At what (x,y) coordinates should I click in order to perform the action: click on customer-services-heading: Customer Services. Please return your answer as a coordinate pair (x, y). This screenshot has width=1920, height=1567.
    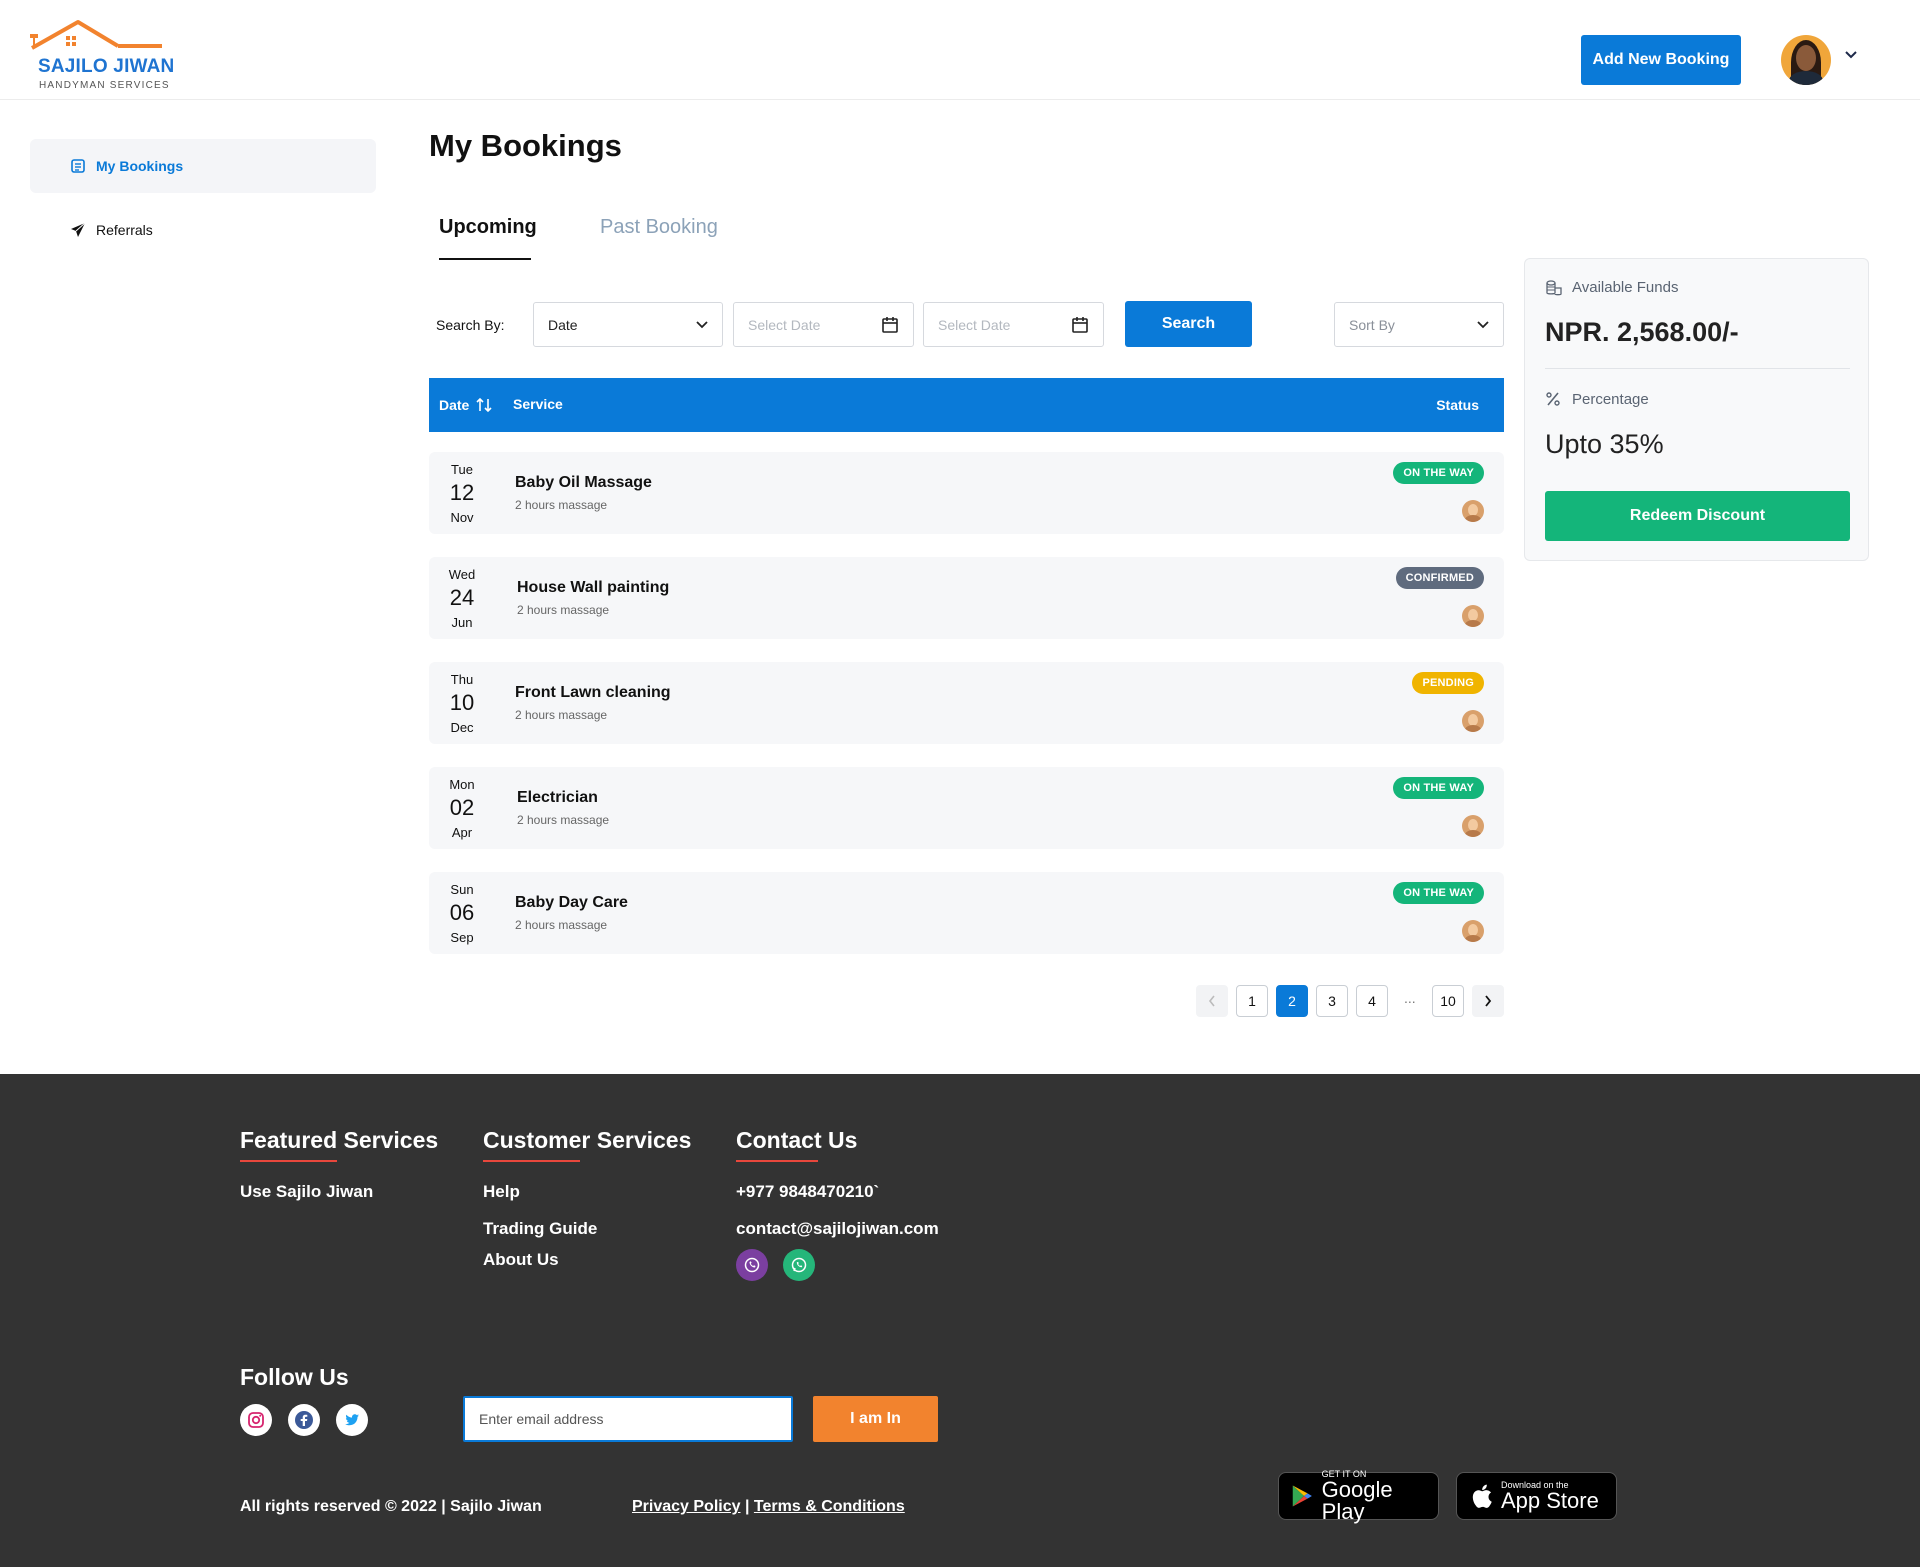
    Looking at the image, I should click on (587, 1140).